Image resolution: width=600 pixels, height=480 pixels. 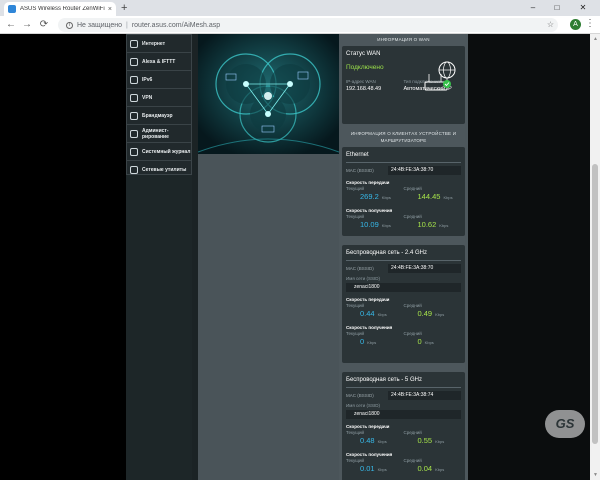 What do you see at coordinates (360, 170) in the screenshot?
I see `ethernet-mac-label: MAC (BSSID)` at bounding box center [360, 170].